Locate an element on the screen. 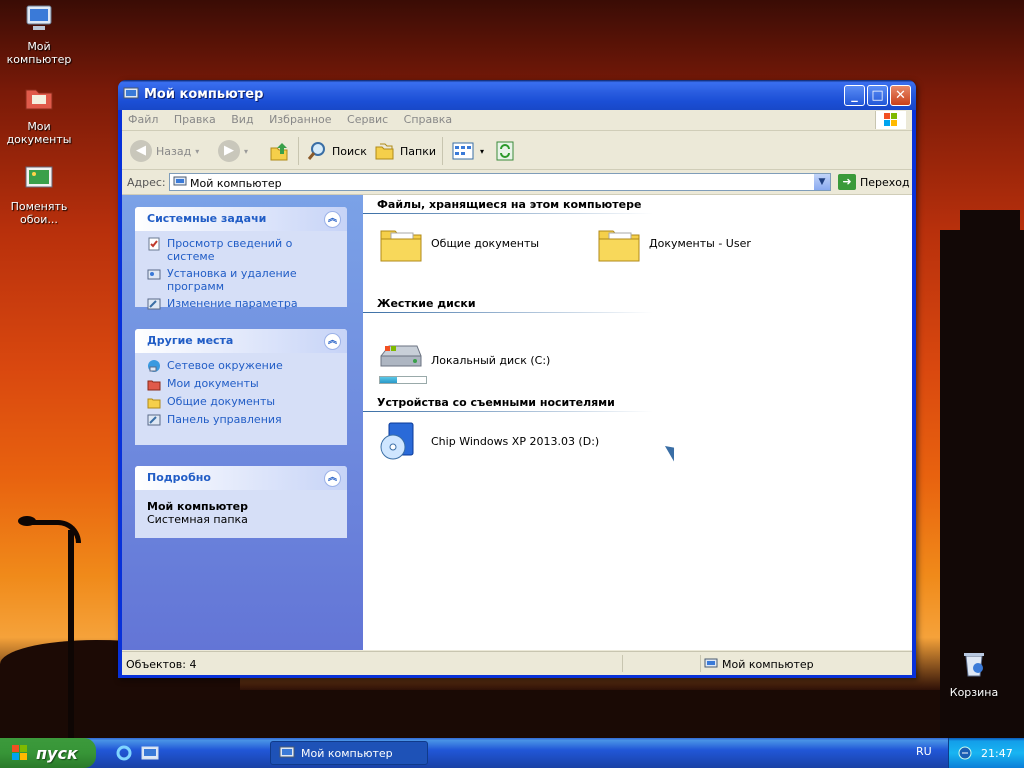 The image size is (1024, 768). minimize-button: _ is located at coordinates (854, 95).